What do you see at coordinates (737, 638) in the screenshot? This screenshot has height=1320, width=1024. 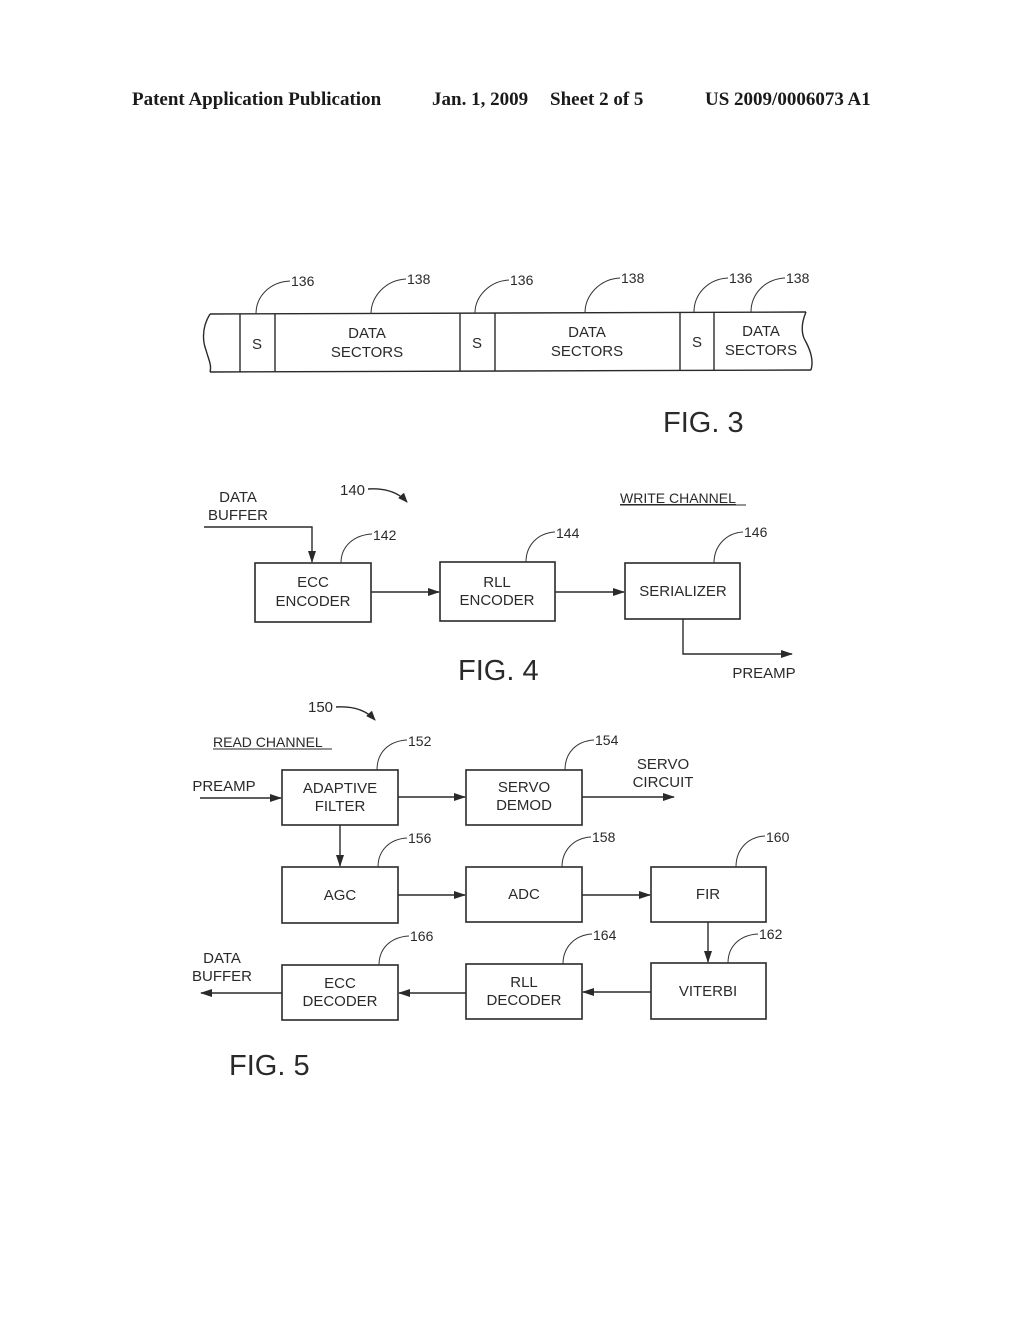 I see `output-connector` at bounding box center [737, 638].